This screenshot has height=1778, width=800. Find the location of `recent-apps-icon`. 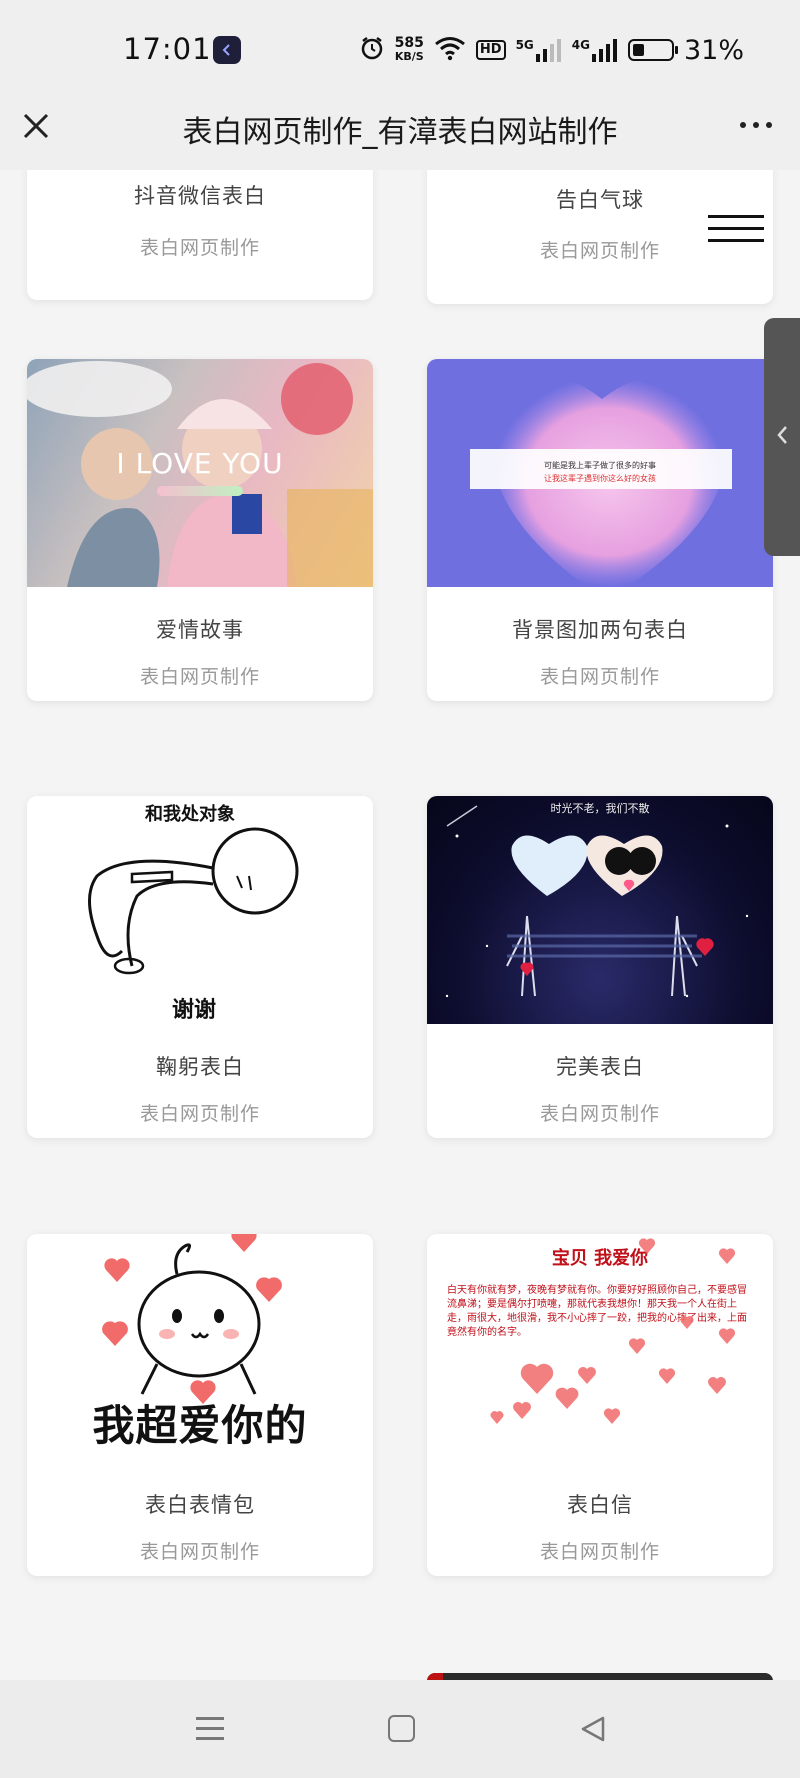

recent-apps-icon is located at coordinates (210, 1728).